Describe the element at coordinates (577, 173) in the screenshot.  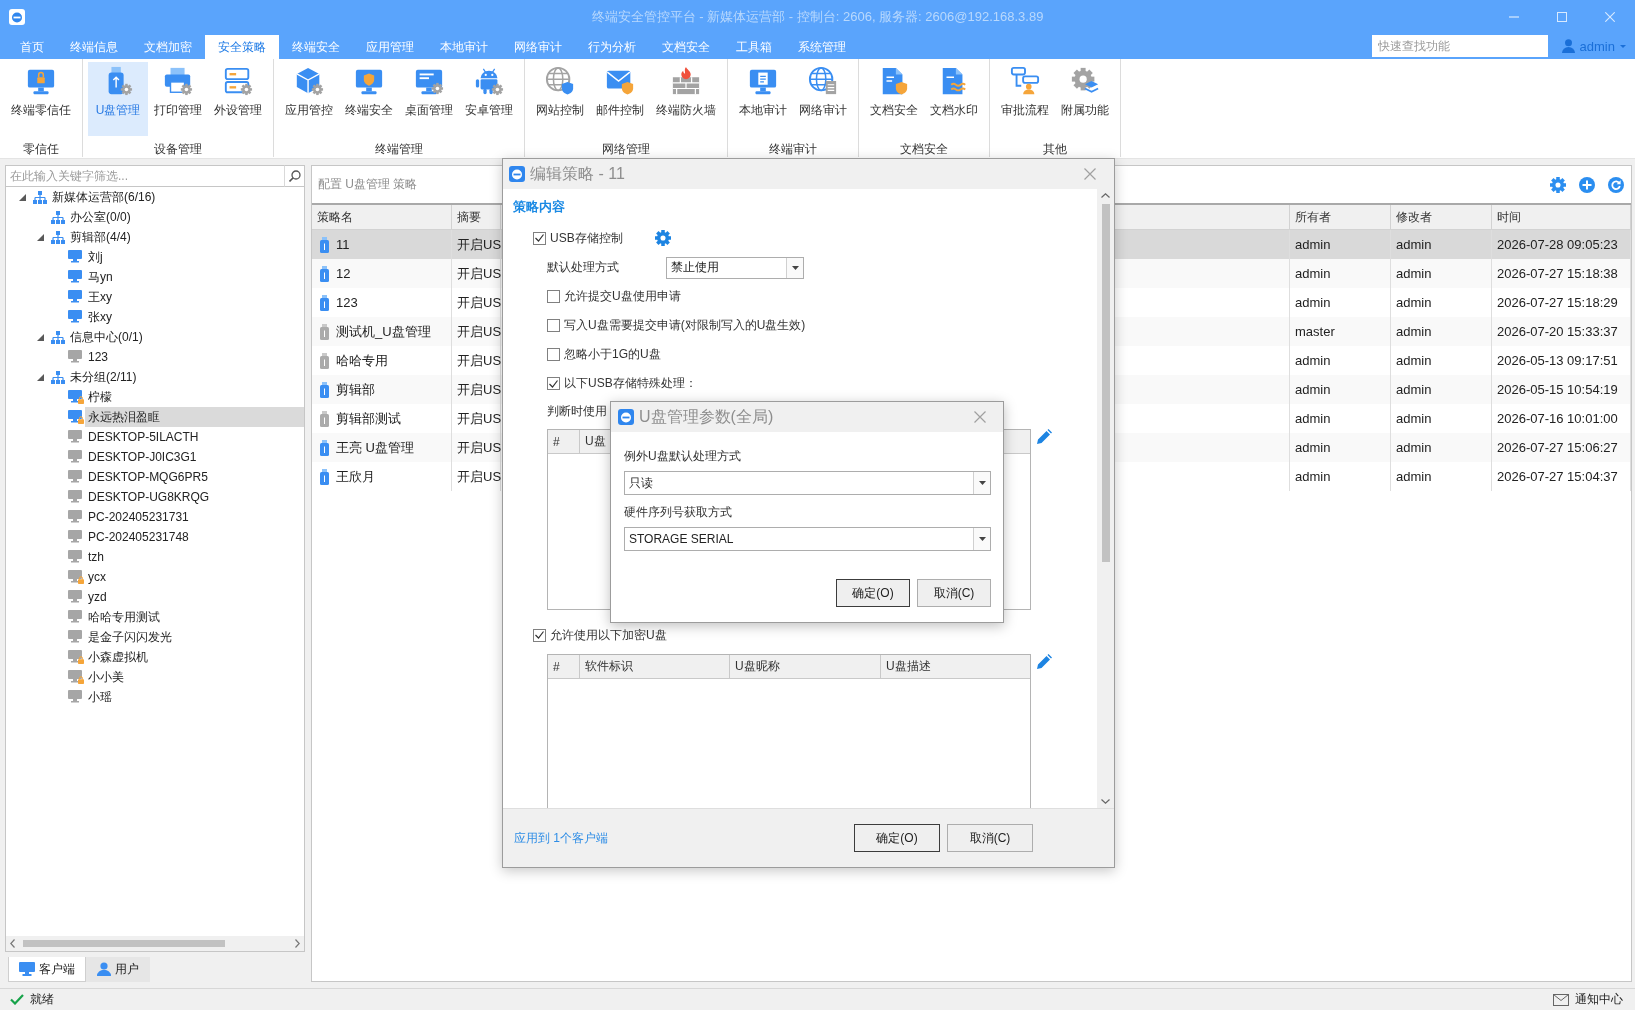
I see `dialog-title: 编辑策略 - 11` at that location.